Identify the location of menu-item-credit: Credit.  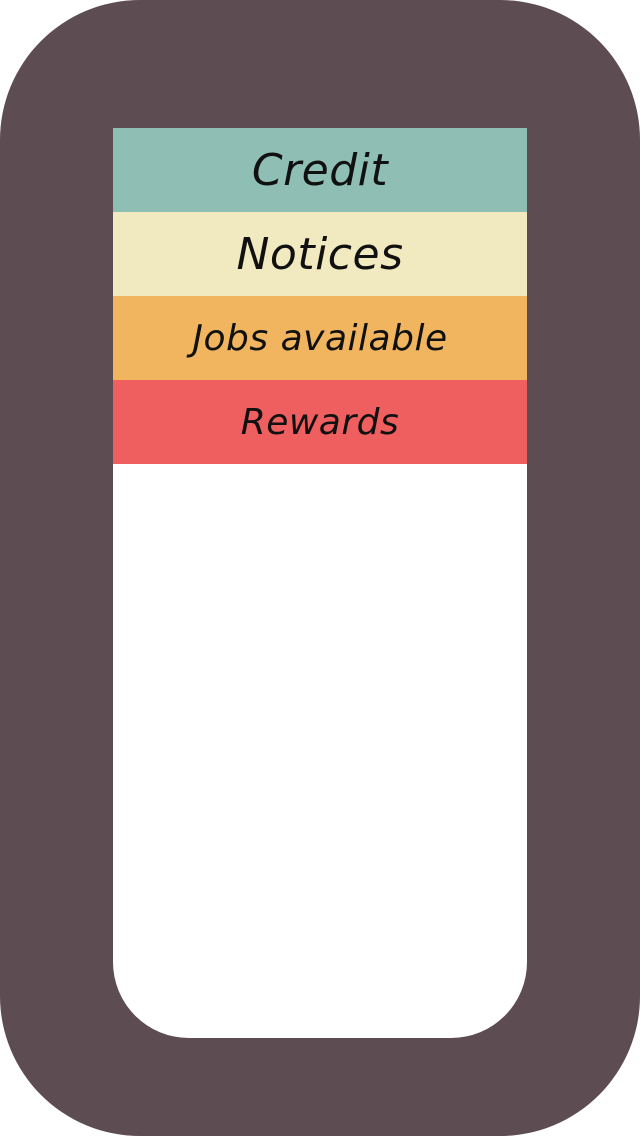
(320, 170).